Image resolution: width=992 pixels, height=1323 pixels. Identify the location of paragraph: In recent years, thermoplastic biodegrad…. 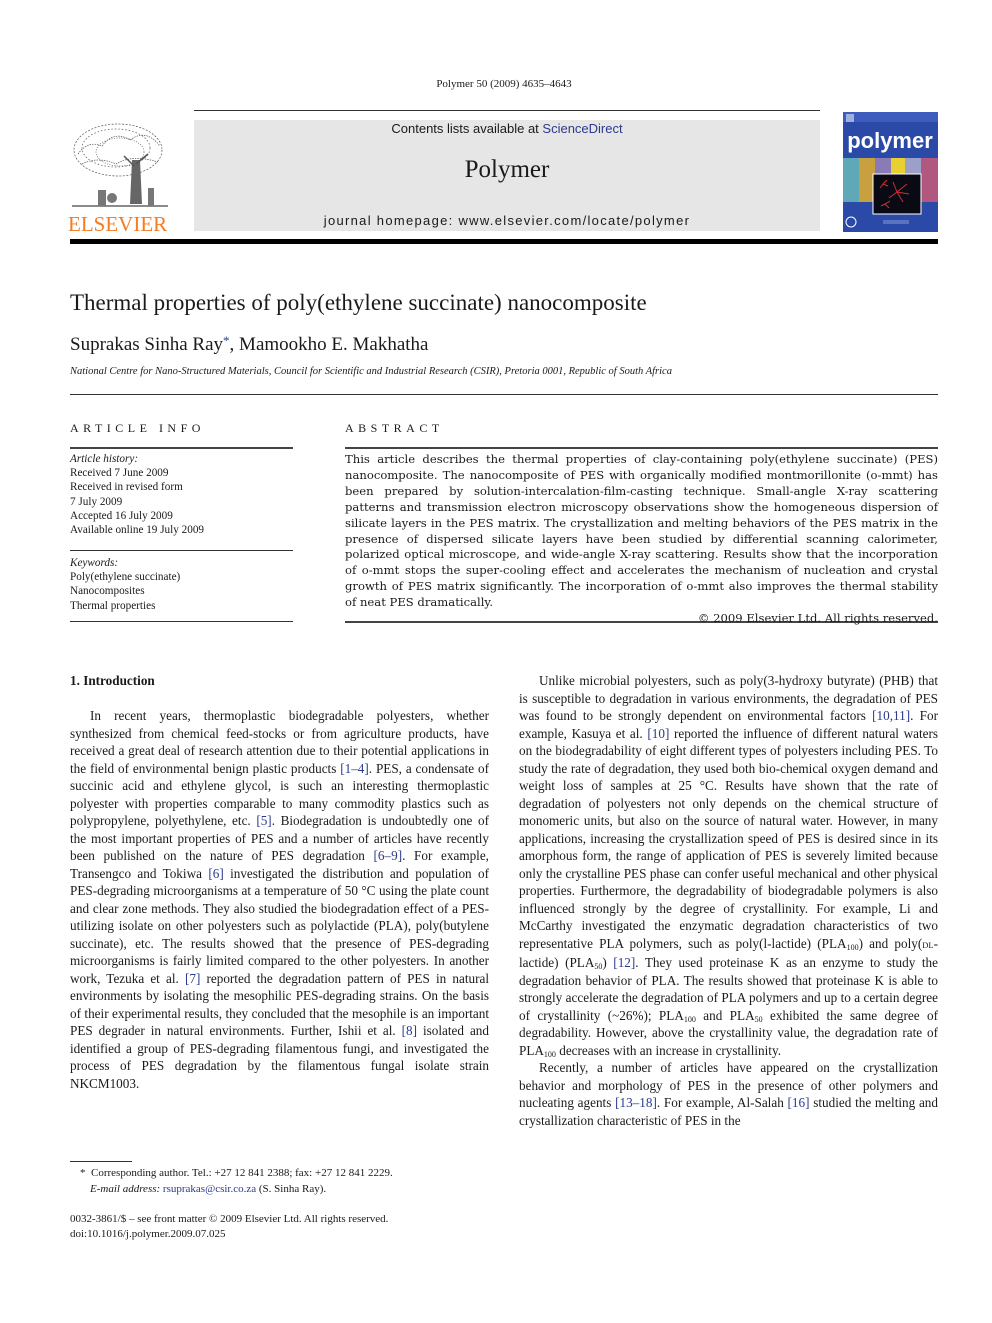
(279, 899).